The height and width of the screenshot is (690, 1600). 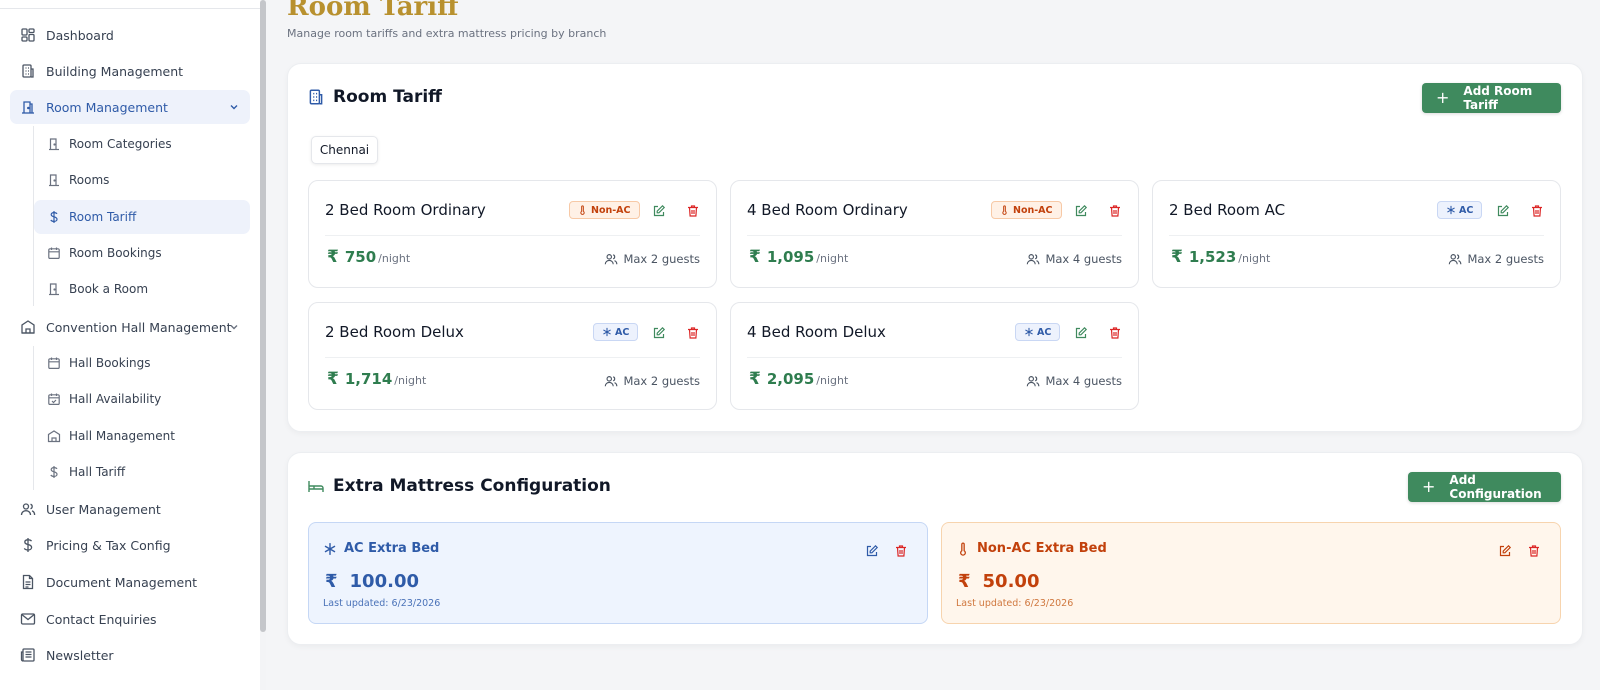 I want to click on badge-label: Non-AC, so click(x=611, y=210).